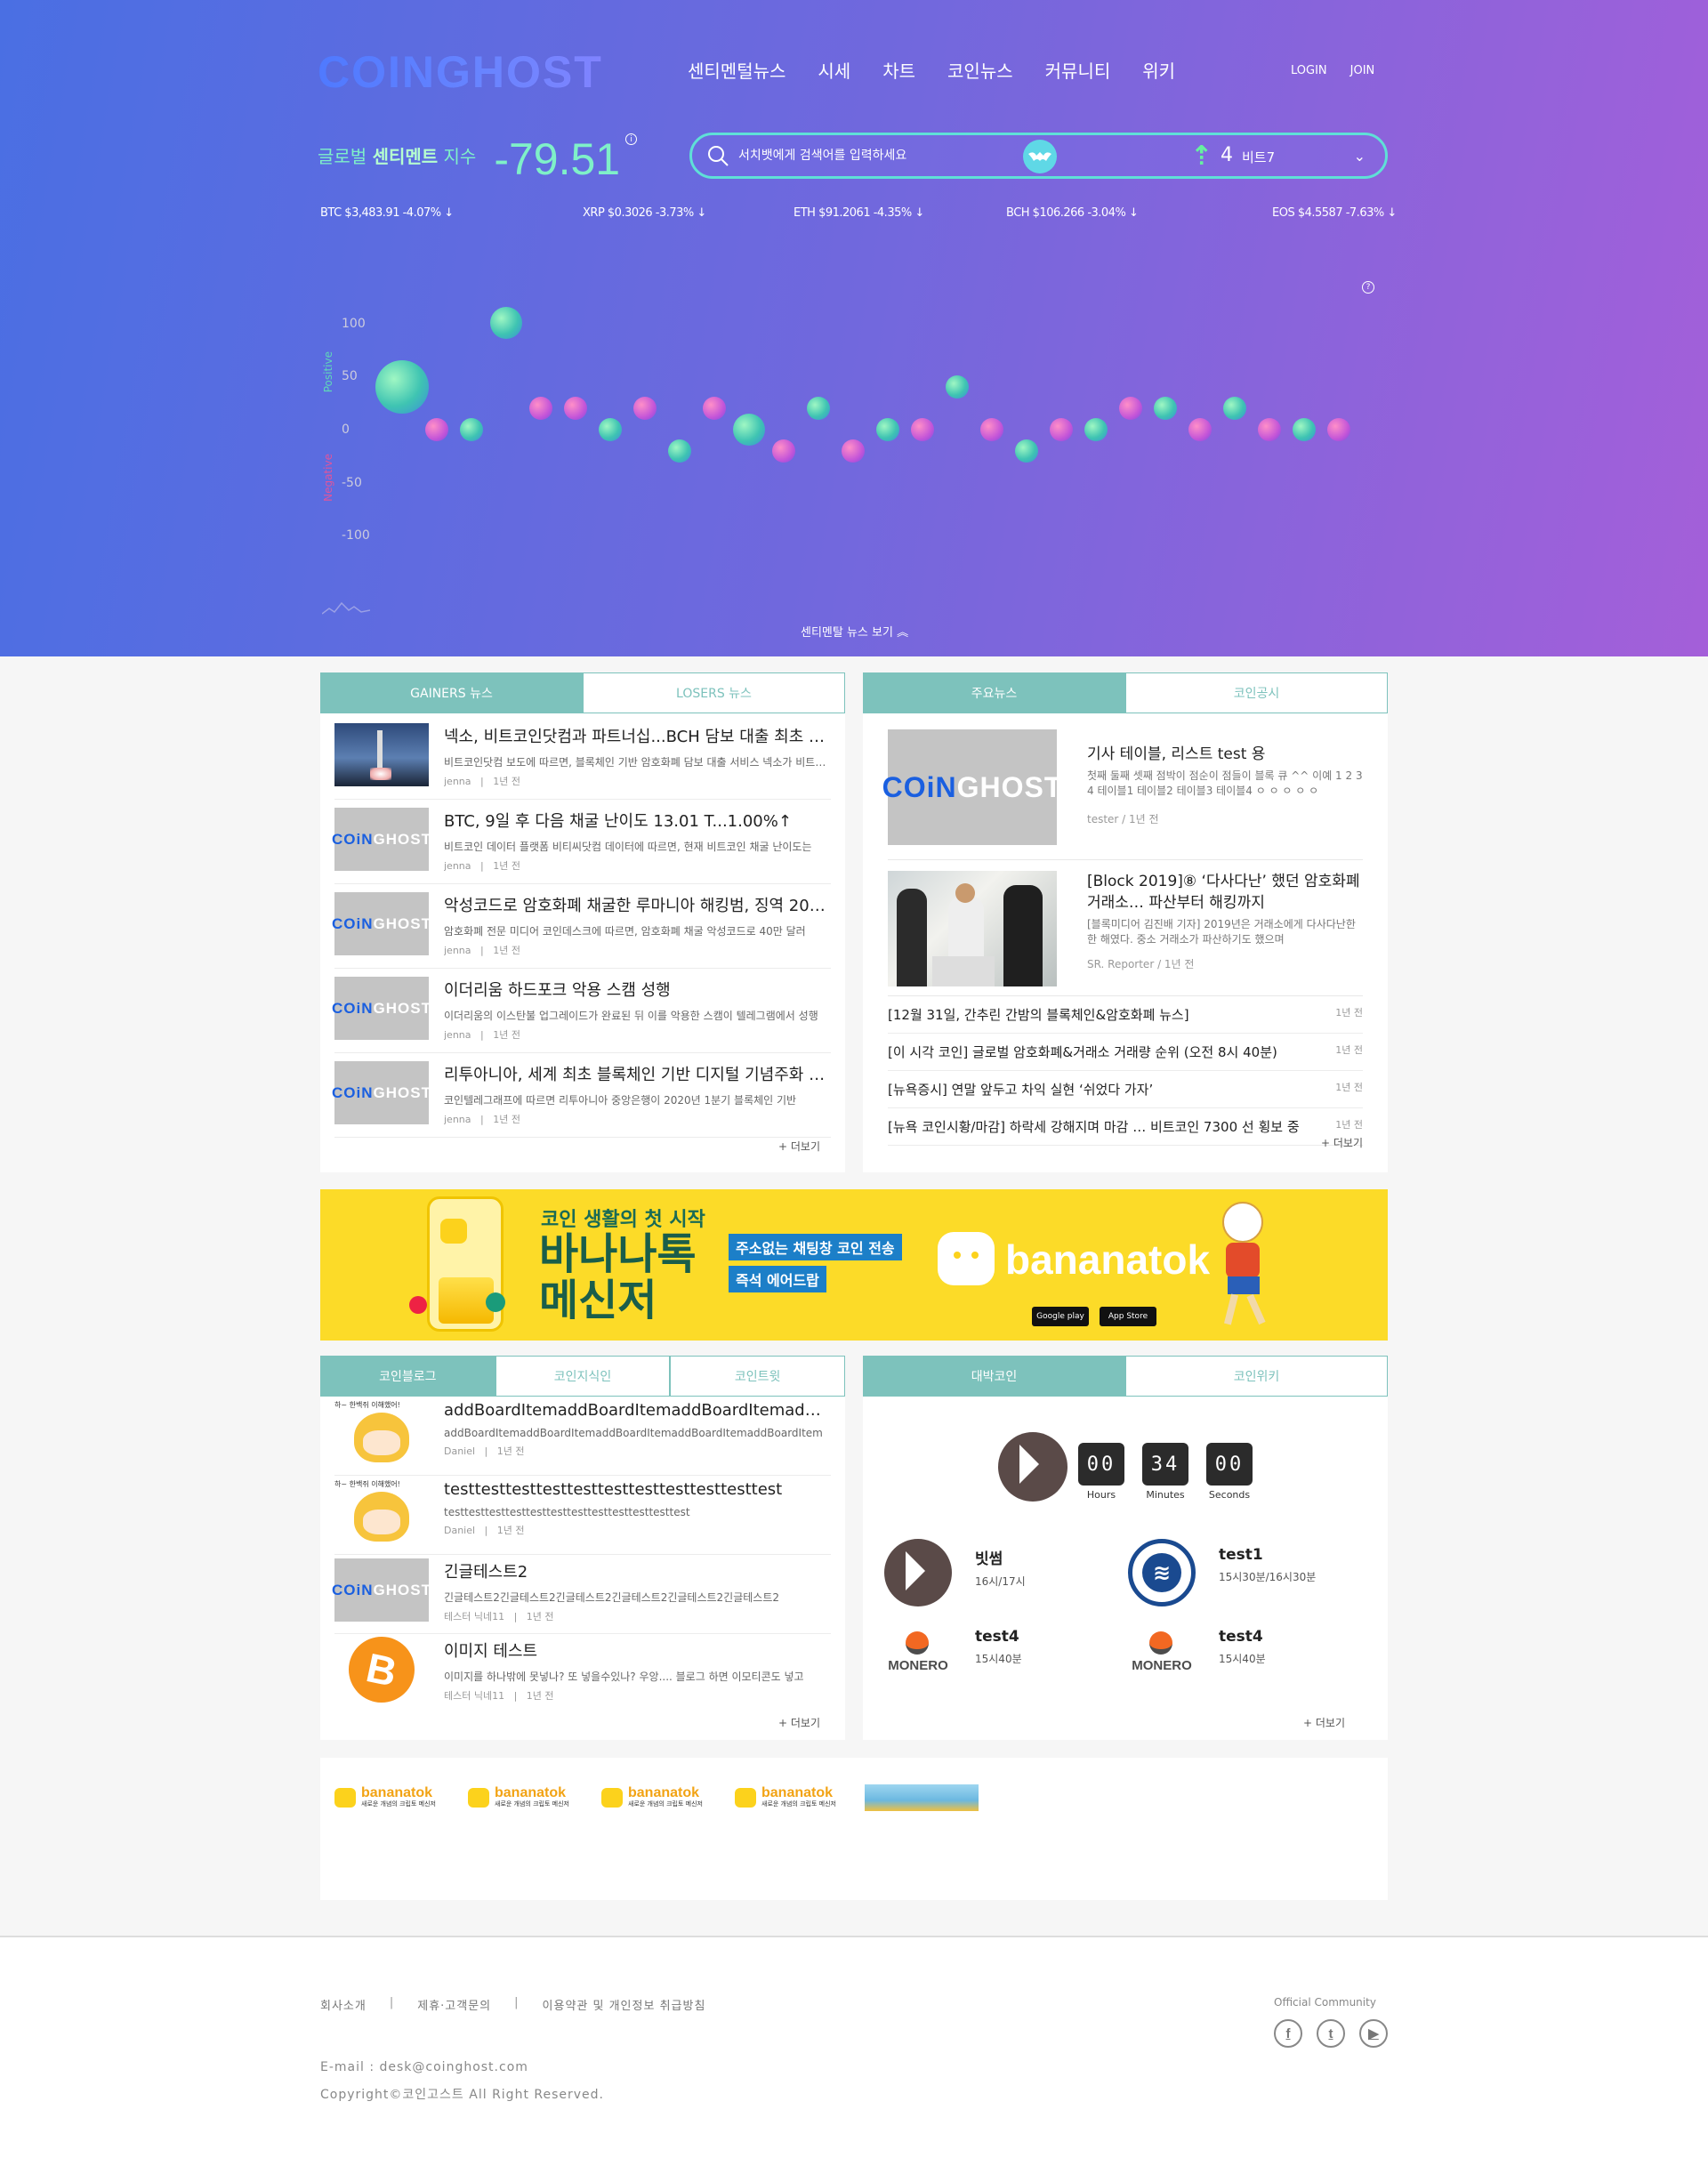  What do you see at coordinates (859, 213) in the screenshot?
I see `ticker-eth: ETH $91.2061 -4.35% ↓` at bounding box center [859, 213].